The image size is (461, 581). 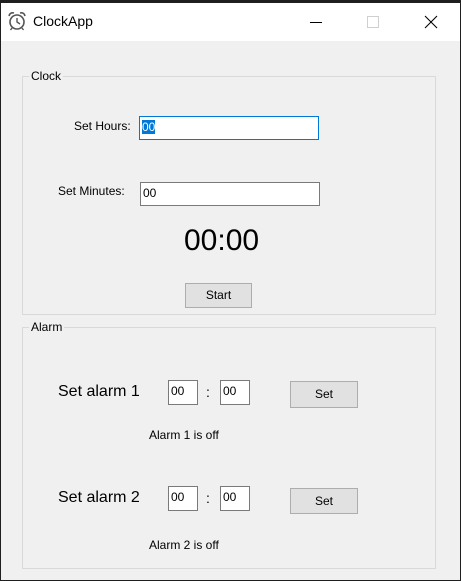 What do you see at coordinates (91, 191) in the screenshot?
I see `set-minutes-label: Set Minutes:` at bounding box center [91, 191].